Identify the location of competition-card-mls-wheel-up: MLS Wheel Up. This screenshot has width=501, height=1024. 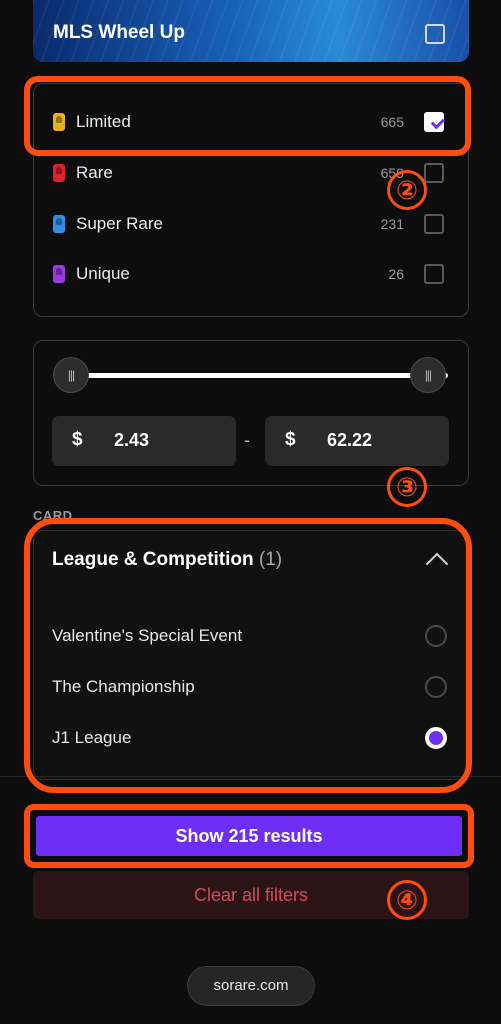
(251, 31).